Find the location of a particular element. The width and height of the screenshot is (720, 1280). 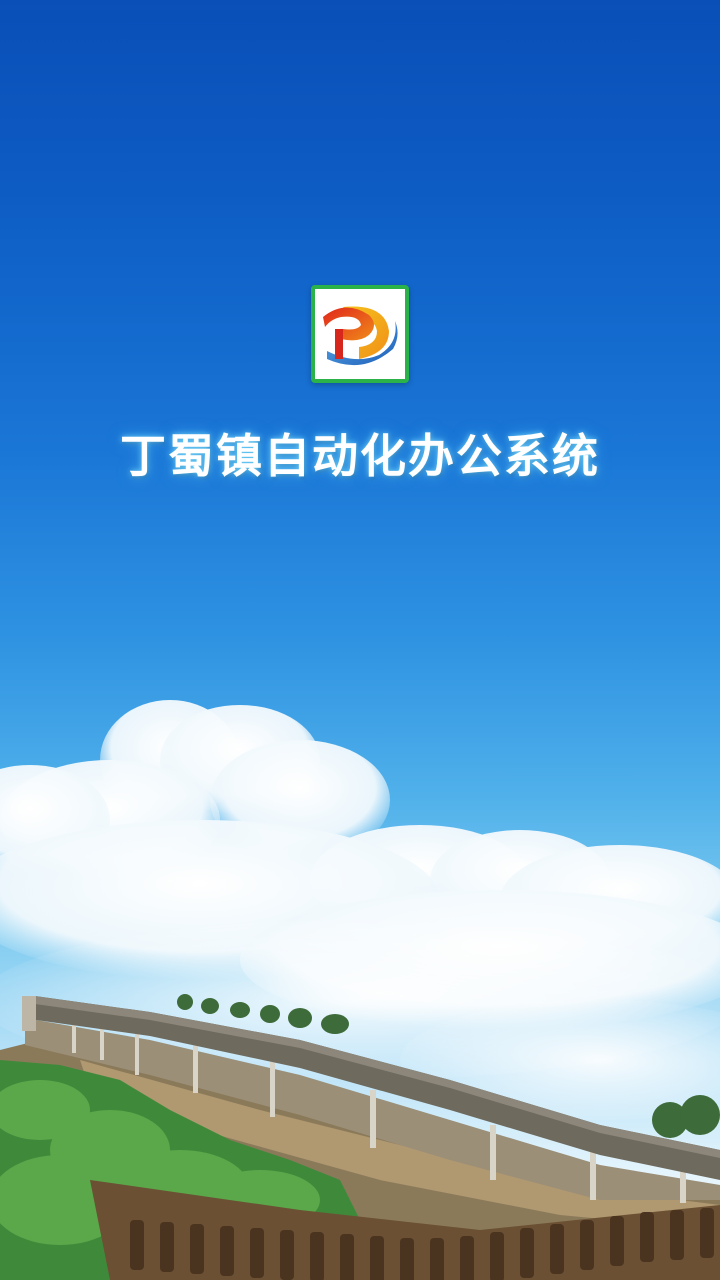

app-logo-icon is located at coordinates (360, 334).